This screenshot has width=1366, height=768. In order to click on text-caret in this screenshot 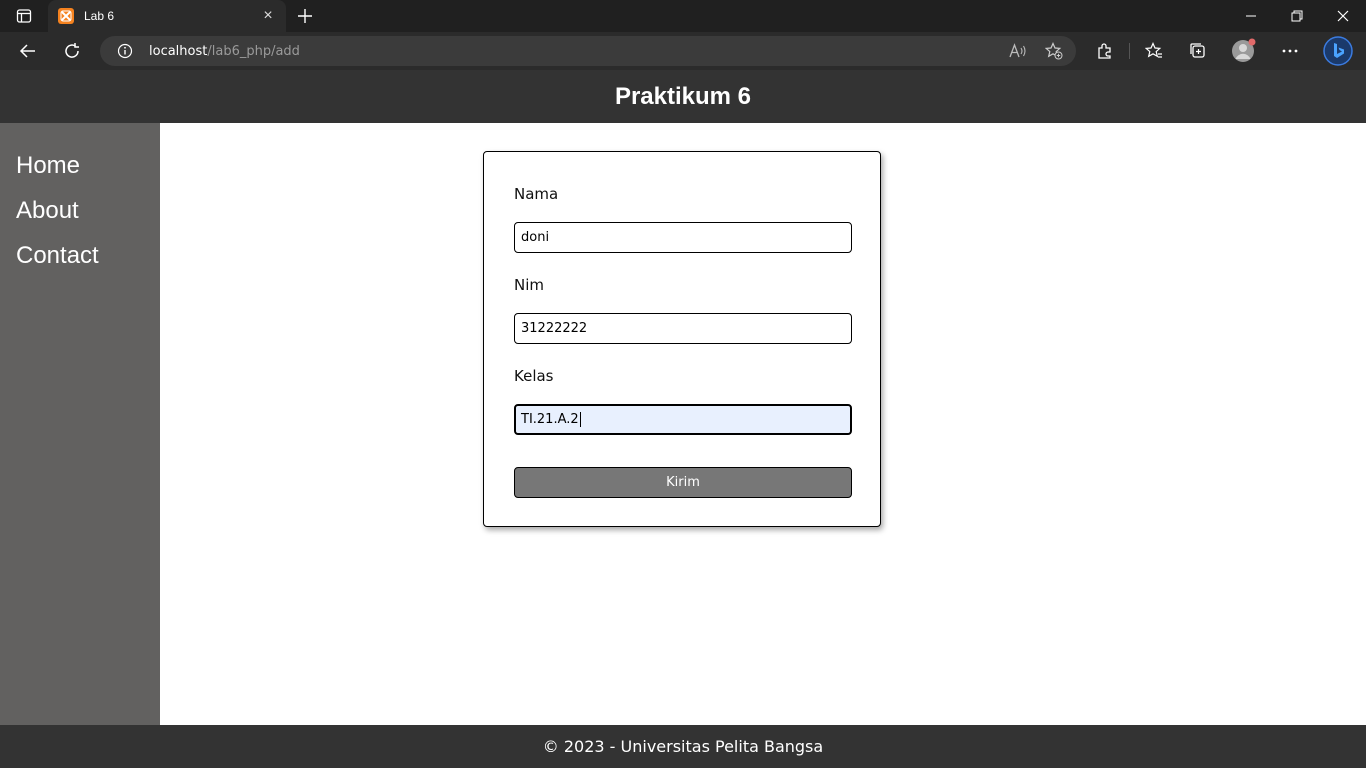, I will do `click(580, 419)`.